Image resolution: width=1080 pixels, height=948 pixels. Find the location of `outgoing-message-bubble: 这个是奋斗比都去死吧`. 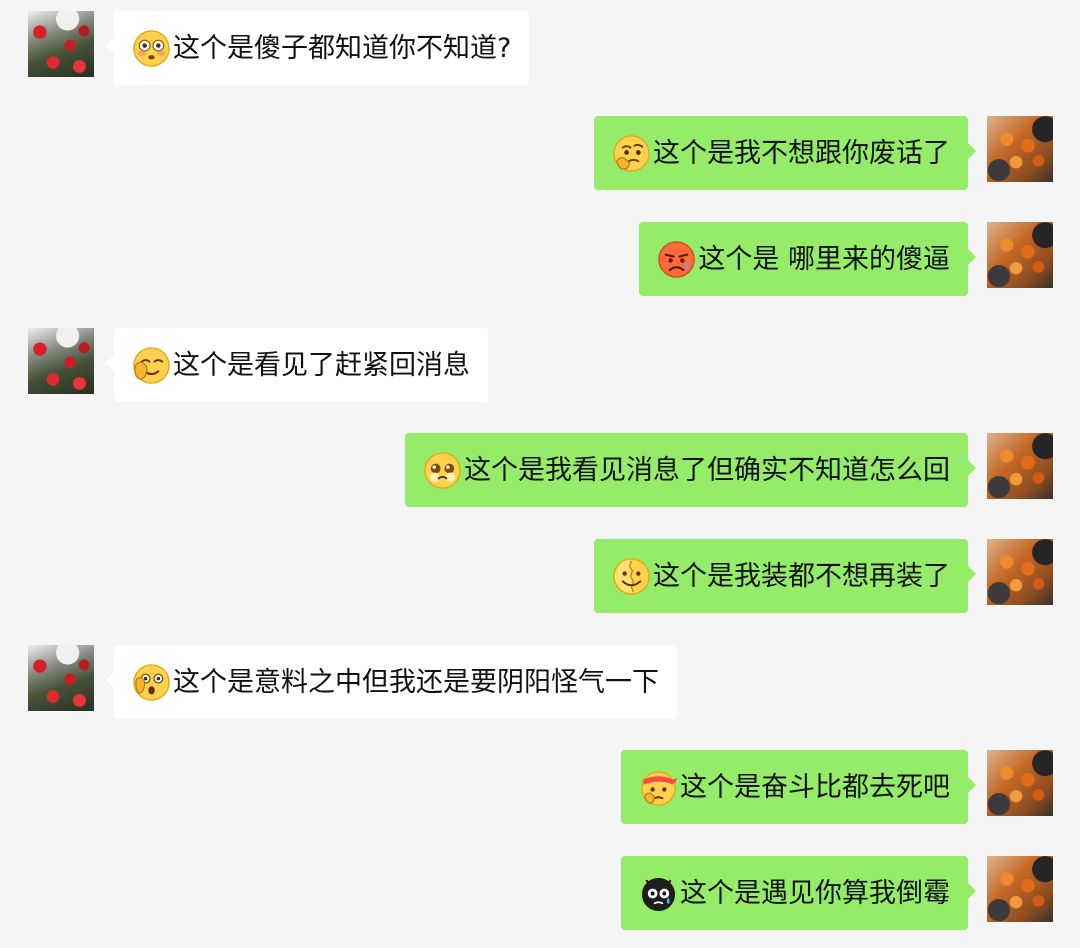

outgoing-message-bubble: 这个是奋斗比都去死吧 is located at coordinates (798, 787).